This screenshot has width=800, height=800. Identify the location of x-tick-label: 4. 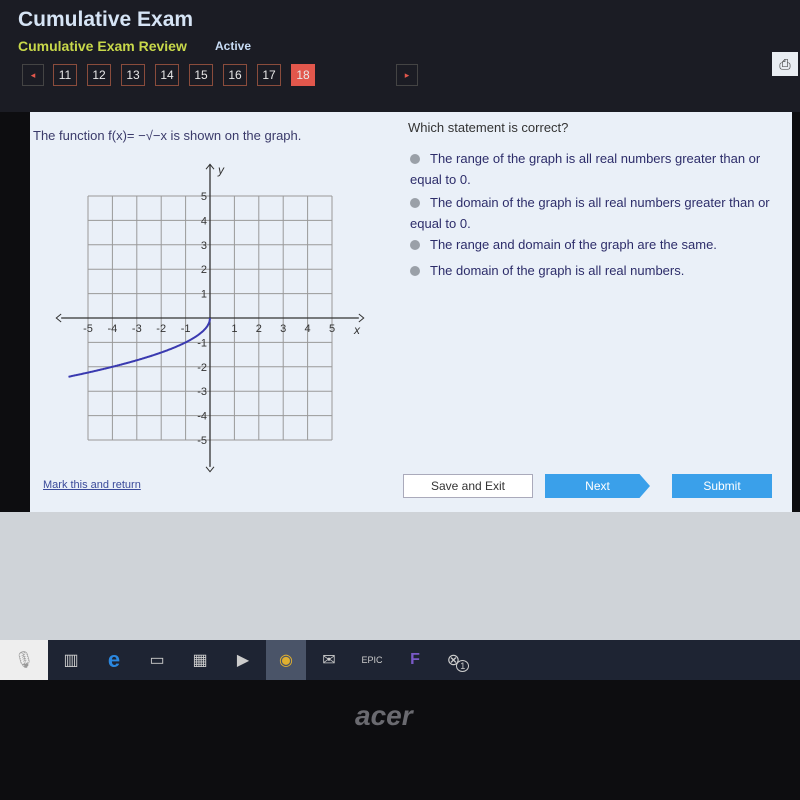
(308, 329).